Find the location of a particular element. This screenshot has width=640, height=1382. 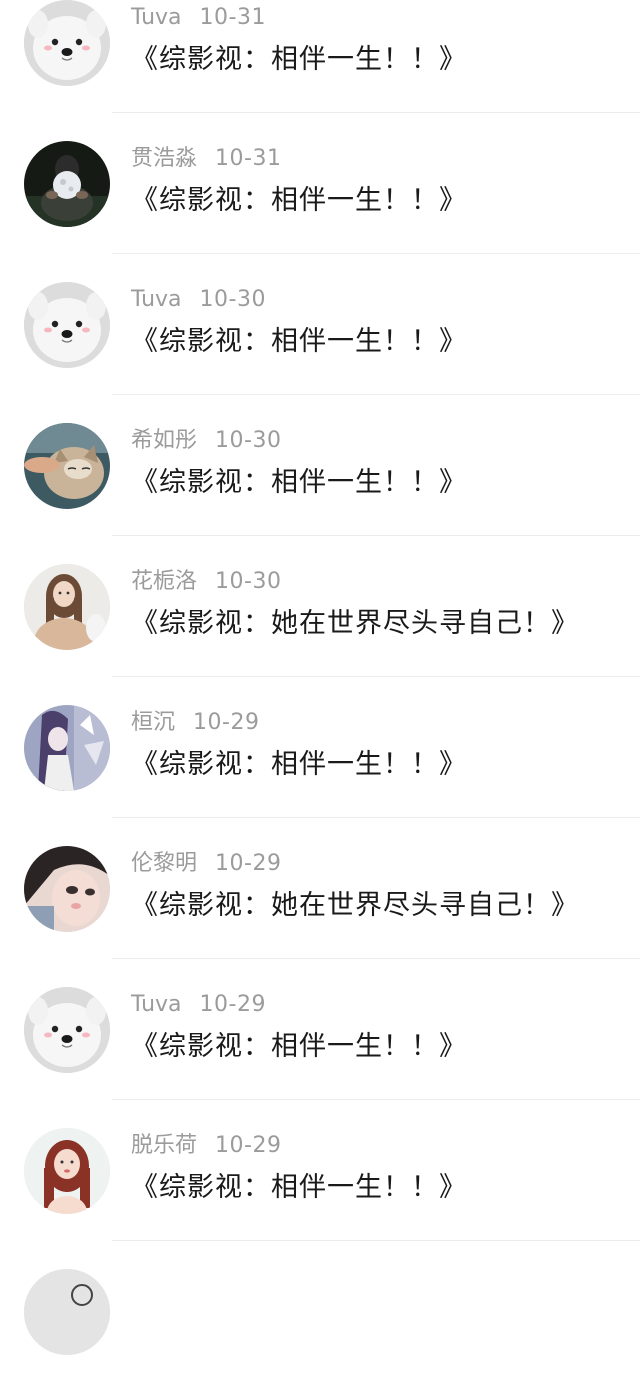

username: 桓沉 is located at coordinates (153, 722).